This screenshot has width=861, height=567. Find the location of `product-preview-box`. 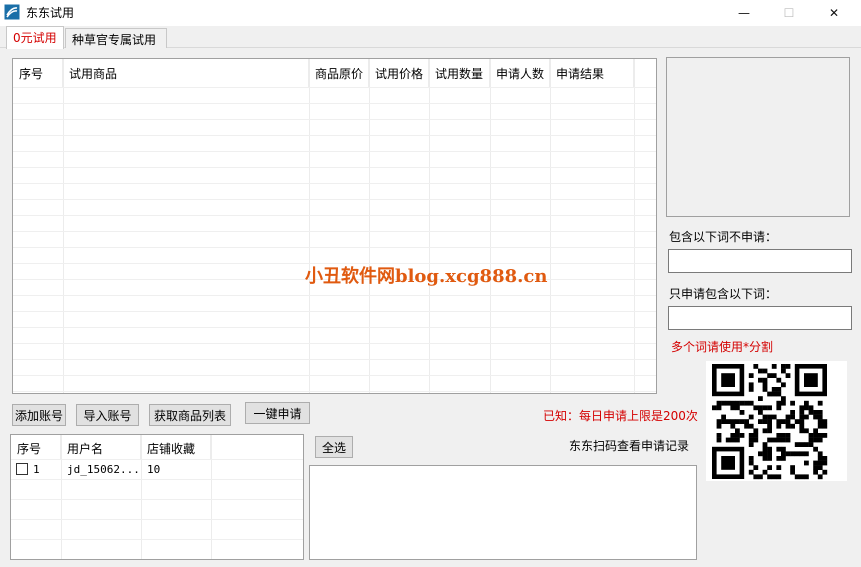

product-preview-box is located at coordinates (758, 137).